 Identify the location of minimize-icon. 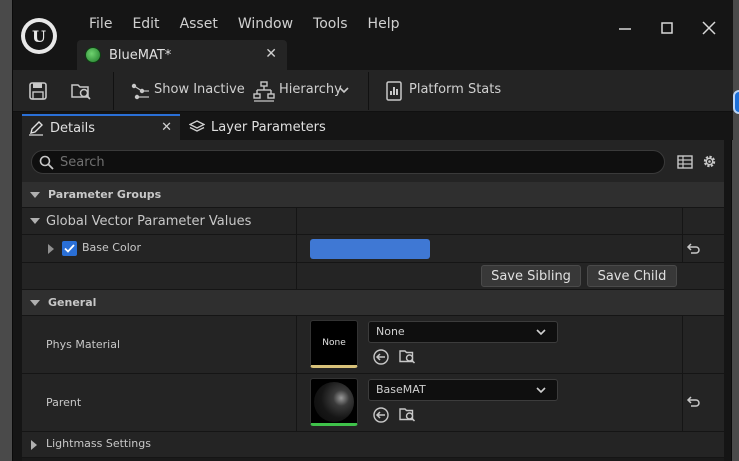
(625, 28).